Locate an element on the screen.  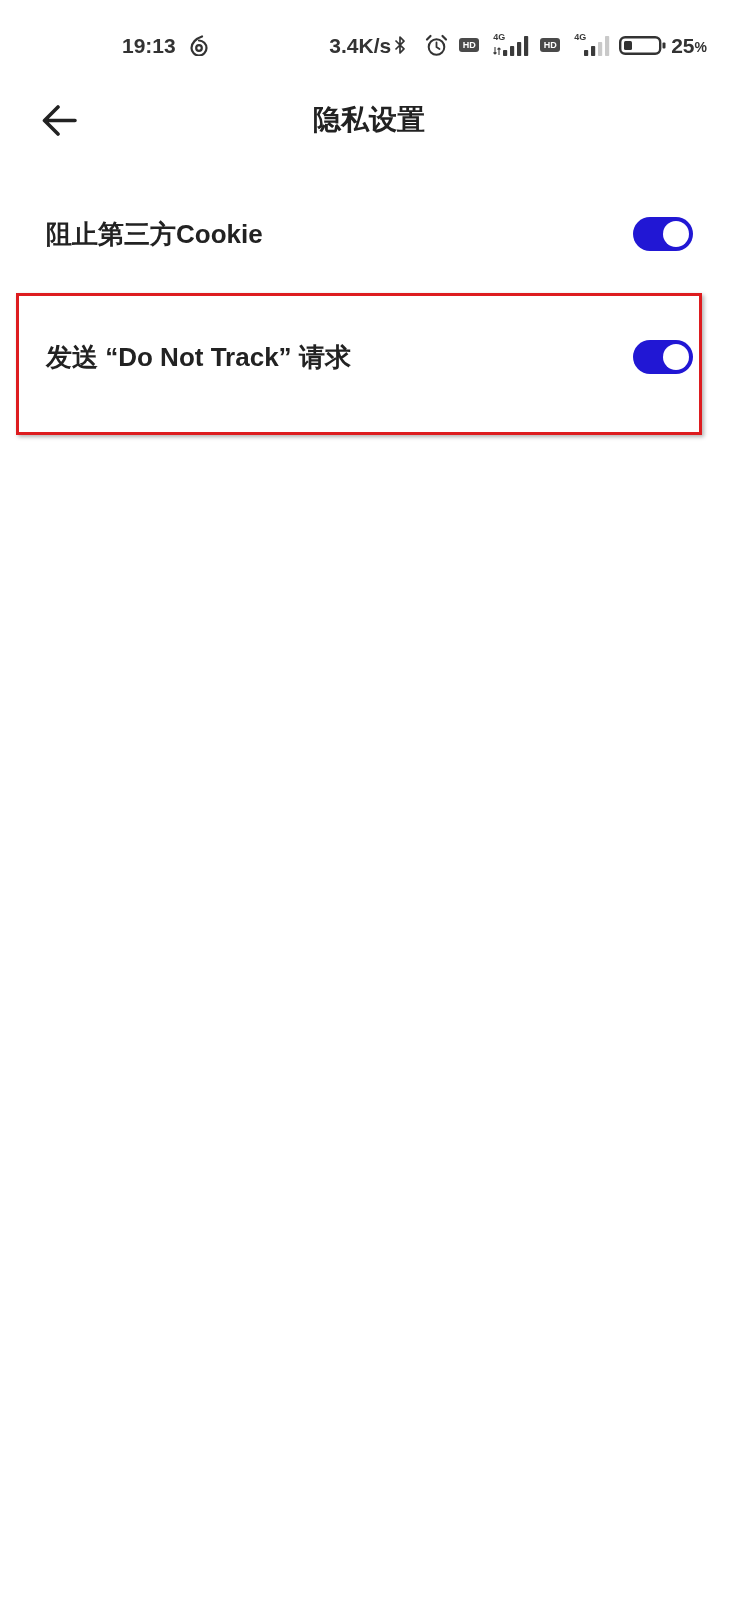
swirl-icon is located at coordinates (198, 45).